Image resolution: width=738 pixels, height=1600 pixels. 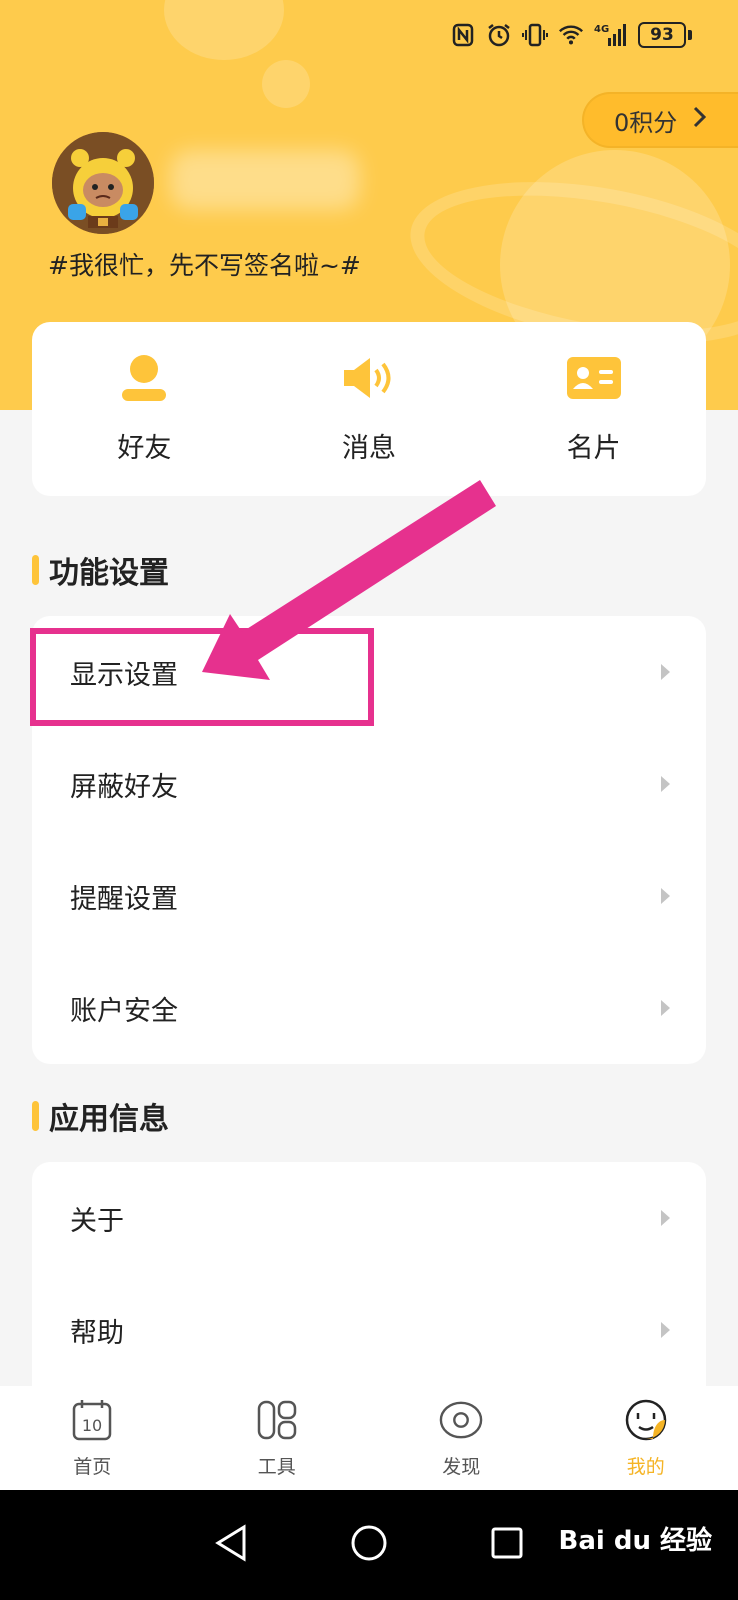 I want to click on tab-tools: 工具, so click(x=277, y=1438).